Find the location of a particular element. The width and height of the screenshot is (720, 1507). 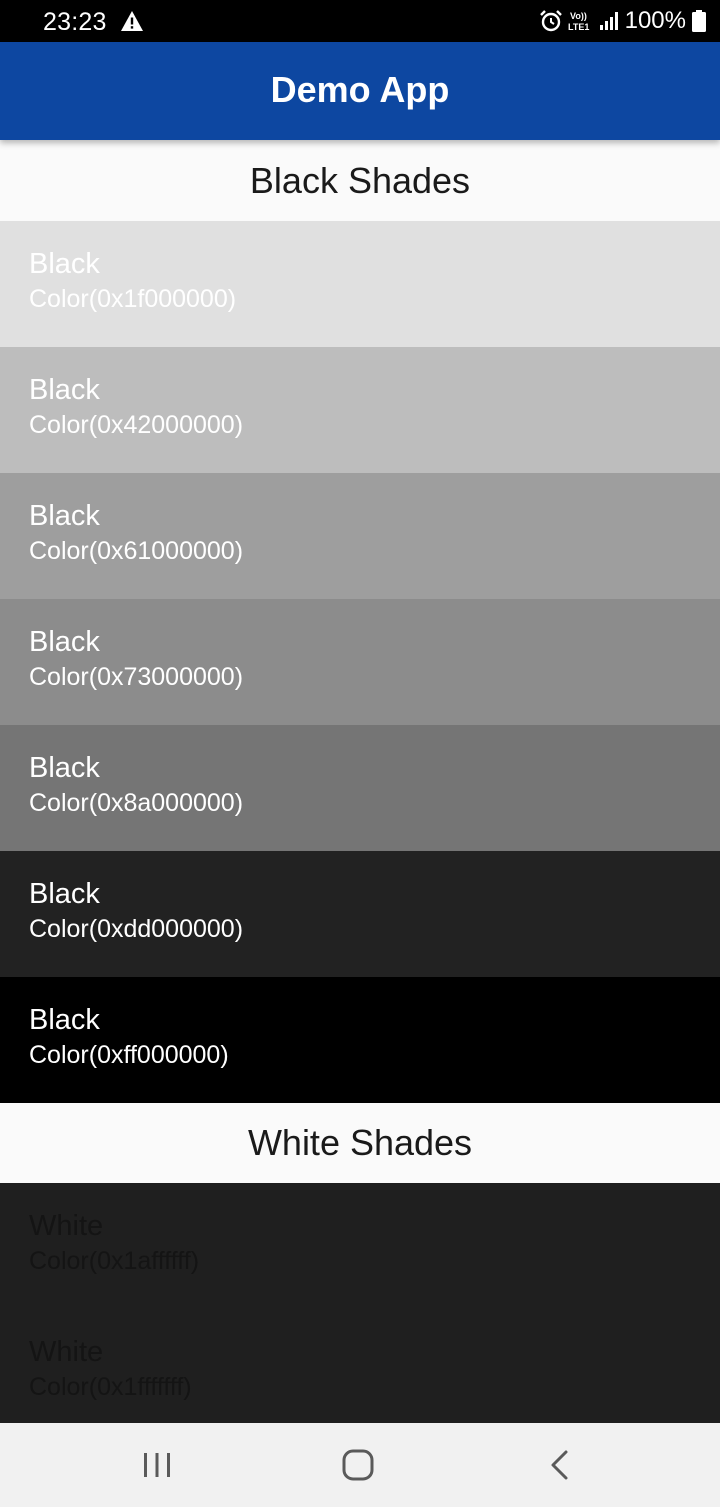

shade-code: Color(0x1f000000) is located at coordinates (133, 299).